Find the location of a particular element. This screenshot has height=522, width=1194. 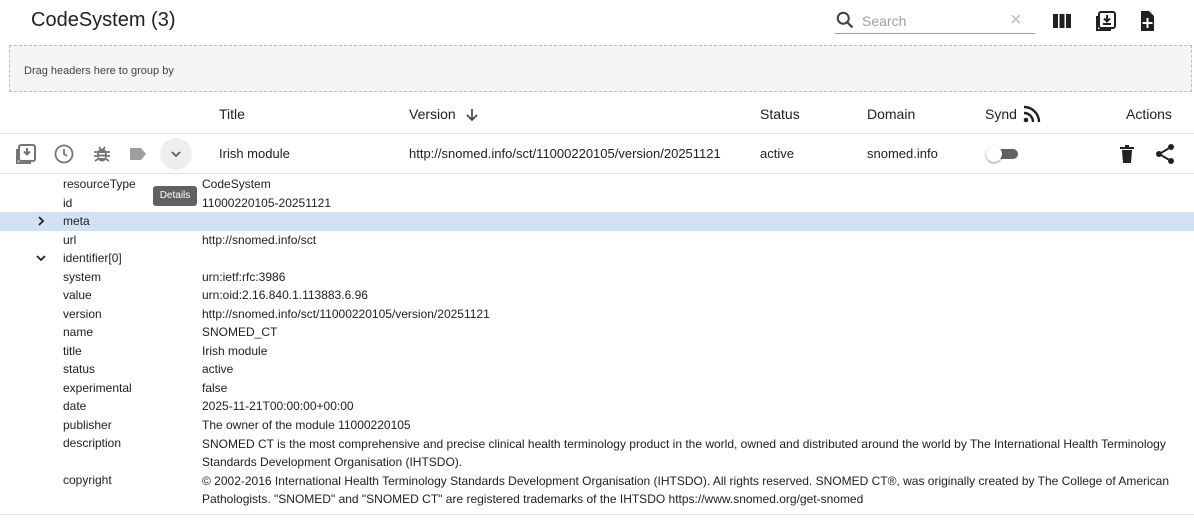

group-by-hint: Drag headers here to group by is located at coordinates (99, 71).